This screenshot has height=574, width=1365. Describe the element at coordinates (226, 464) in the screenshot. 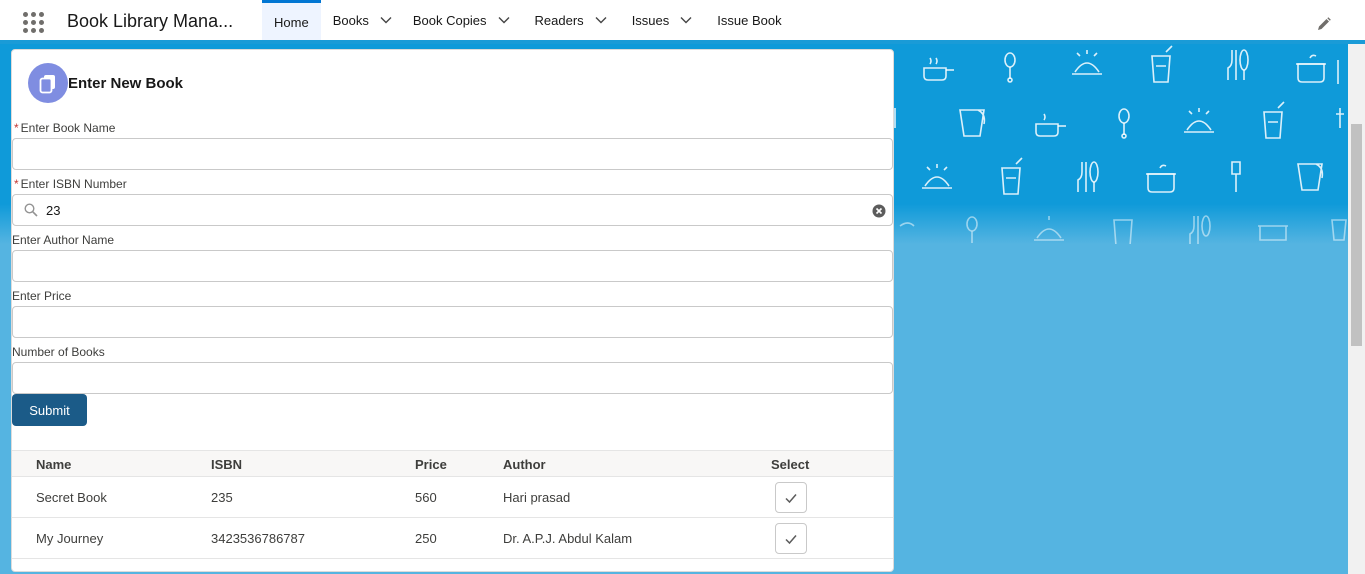

I see `column-header-isbn: ISBN` at that location.